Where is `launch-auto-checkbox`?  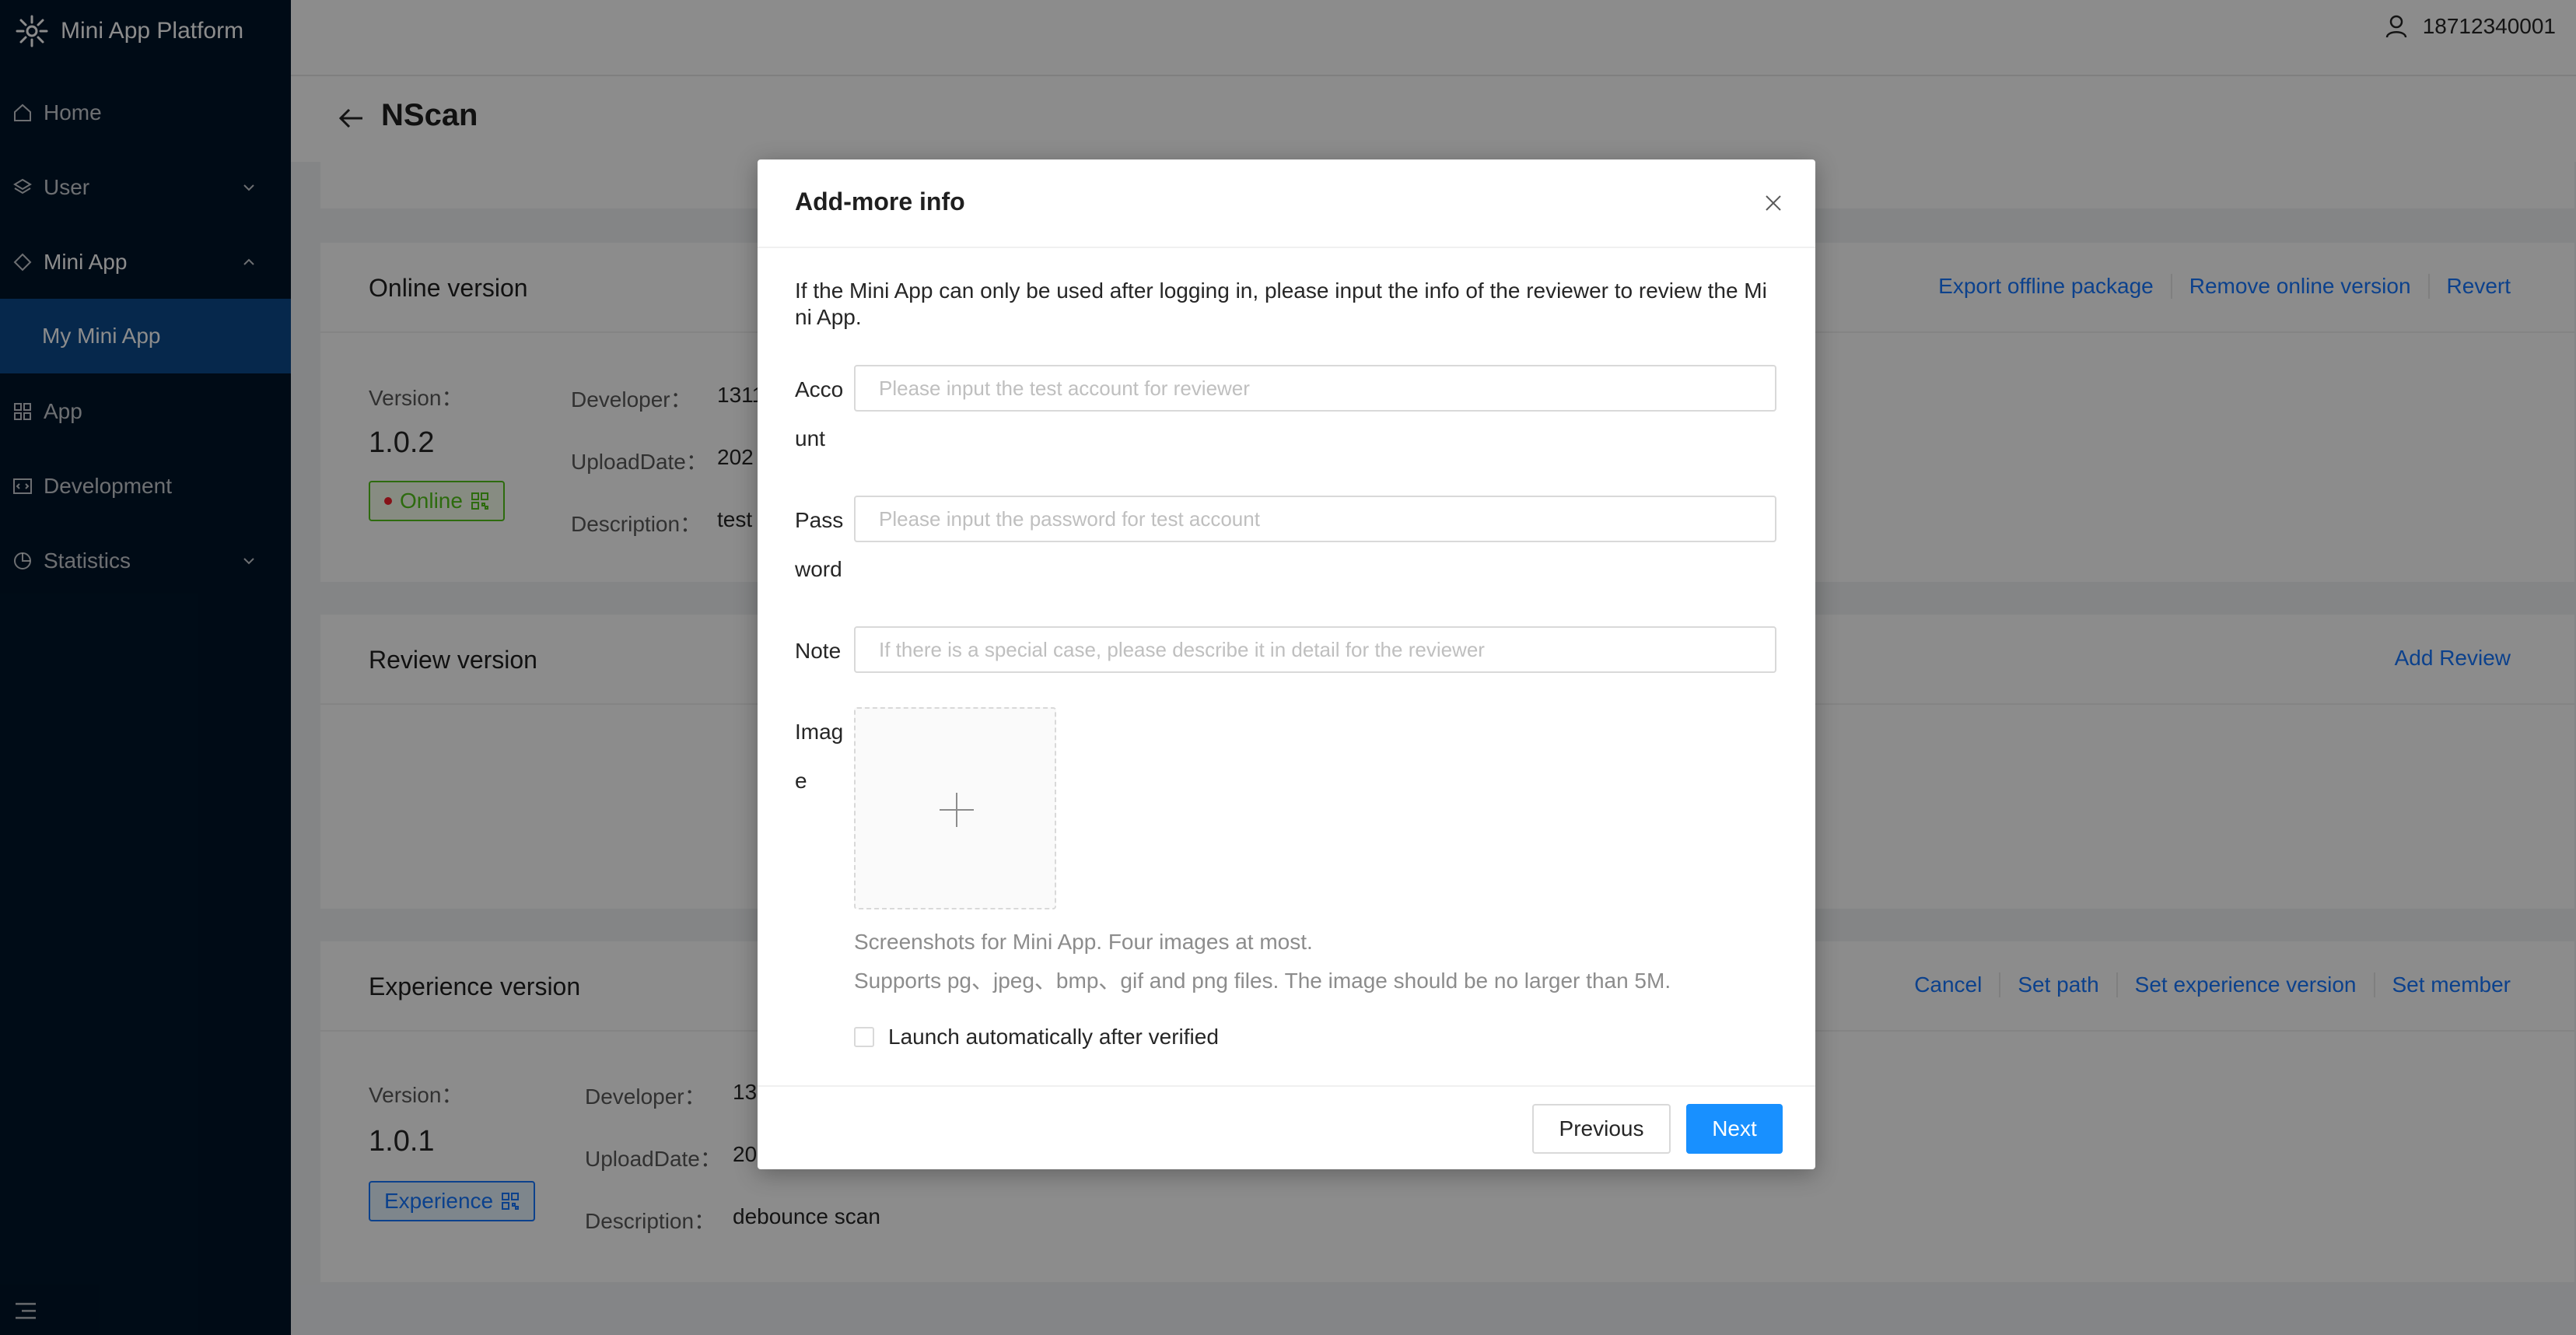 launch-auto-checkbox is located at coordinates (864, 1037).